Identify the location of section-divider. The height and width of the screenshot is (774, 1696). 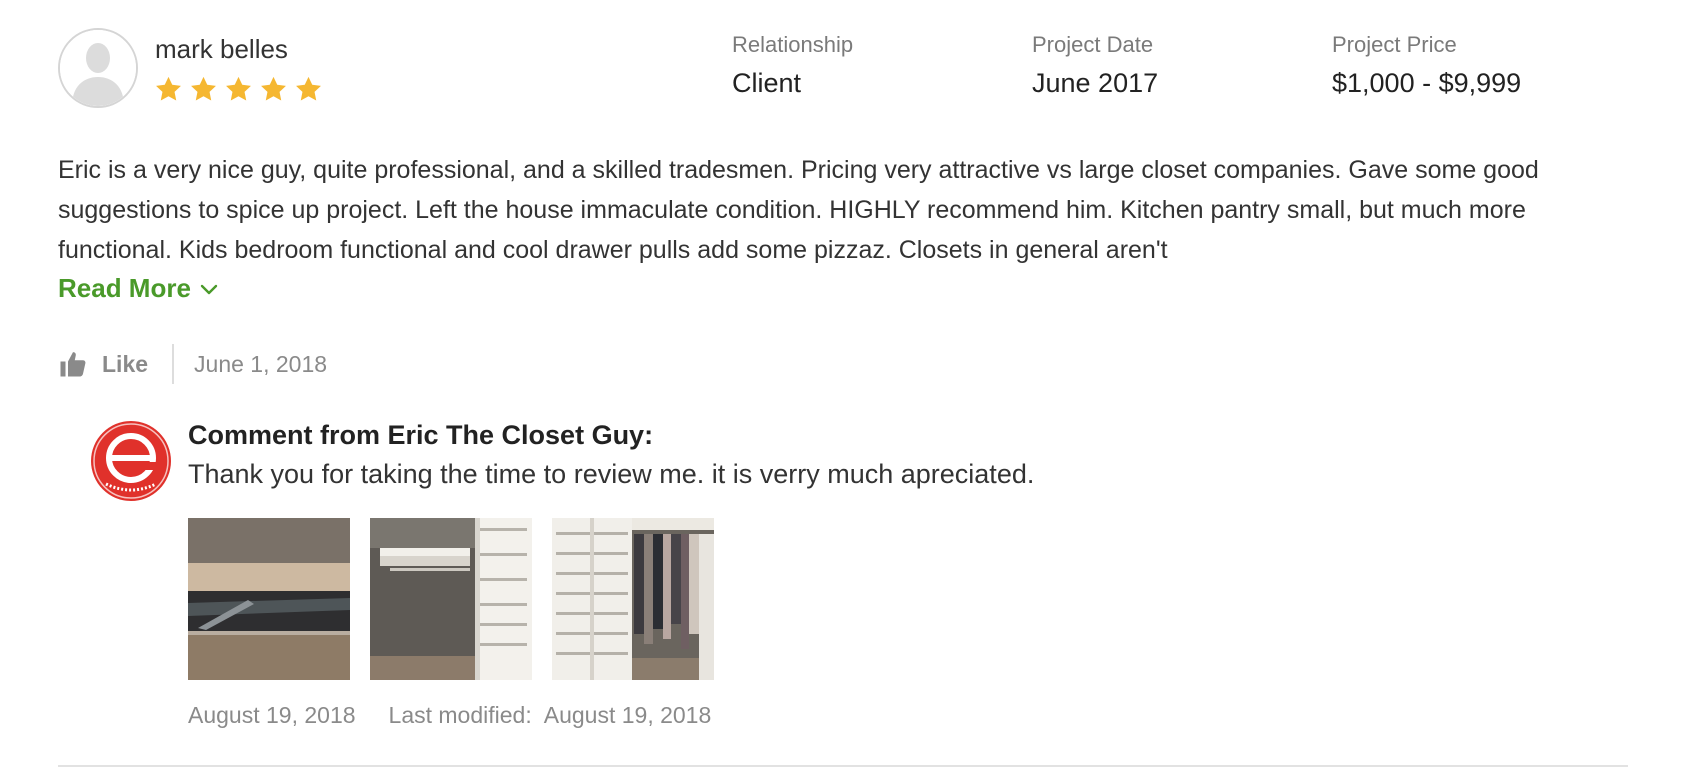
(843, 766).